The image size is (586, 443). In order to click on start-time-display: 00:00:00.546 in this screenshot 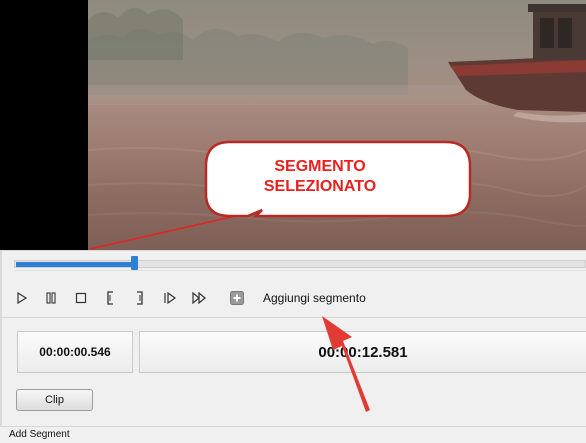, I will do `click(75, 352)`.